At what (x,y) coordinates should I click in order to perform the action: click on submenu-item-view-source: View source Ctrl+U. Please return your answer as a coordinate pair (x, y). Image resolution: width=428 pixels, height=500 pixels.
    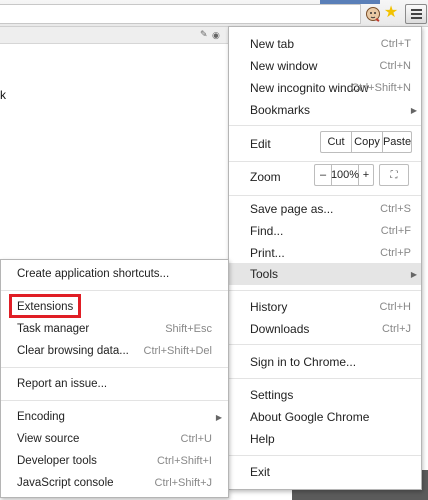
    Looking at the image, I should click on (114, 439).